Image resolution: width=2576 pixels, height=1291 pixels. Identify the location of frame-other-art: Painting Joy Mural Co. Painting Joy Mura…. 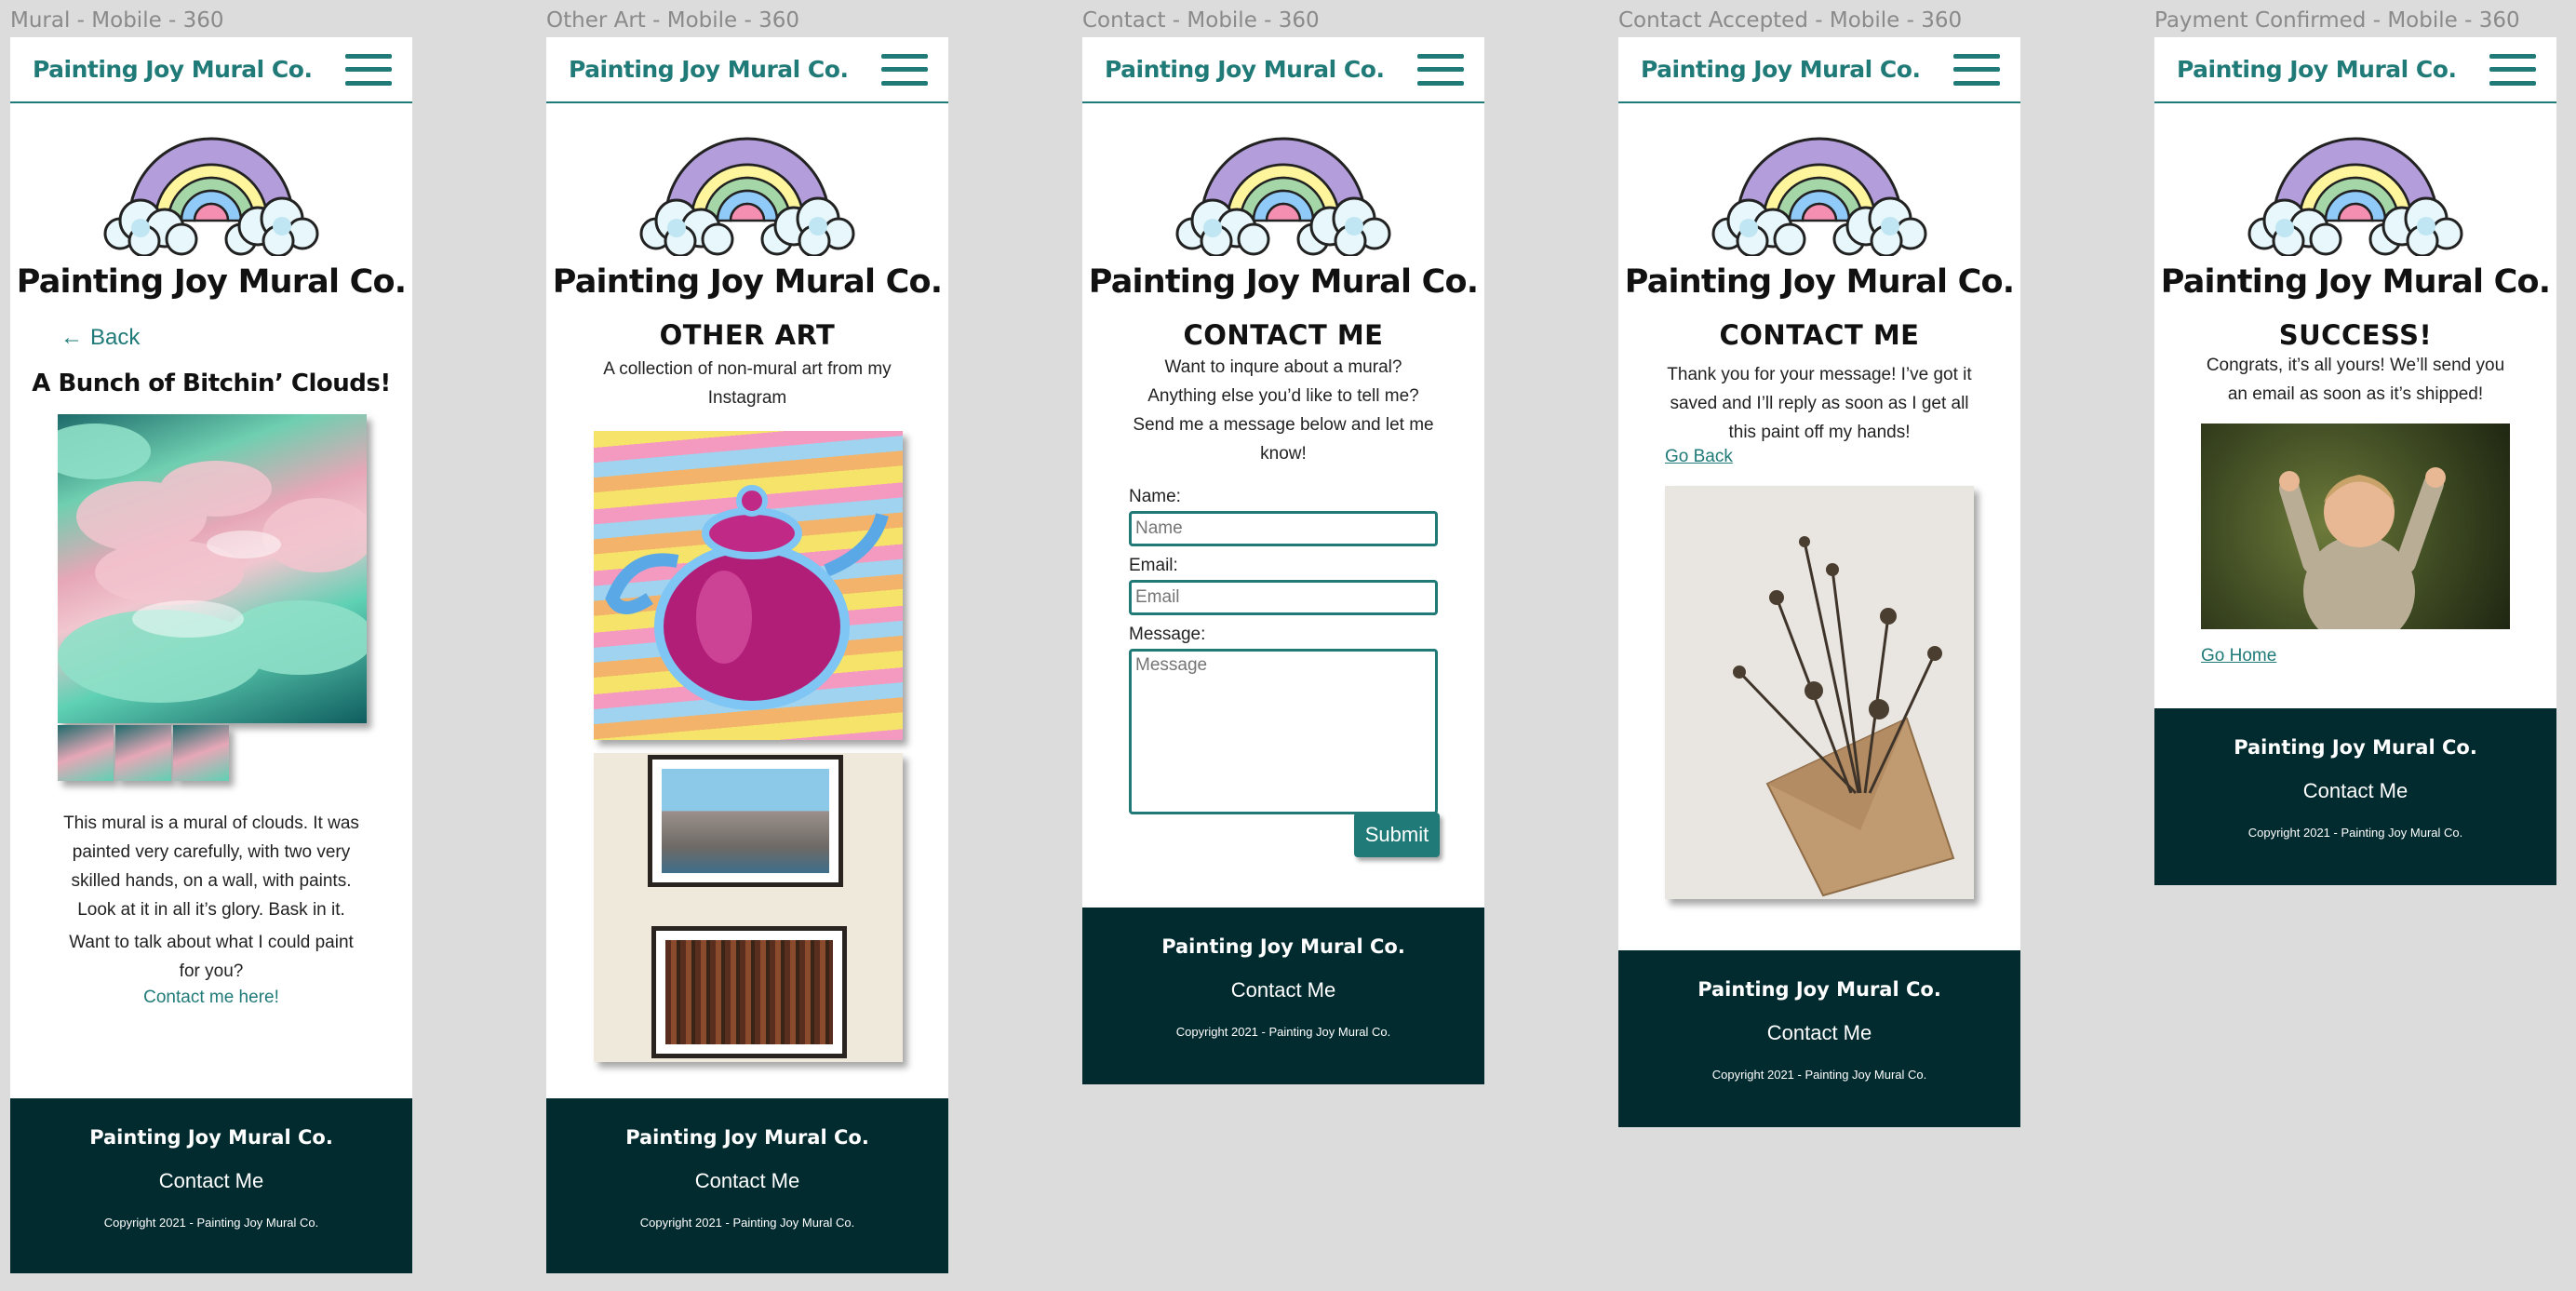
(747, 655).